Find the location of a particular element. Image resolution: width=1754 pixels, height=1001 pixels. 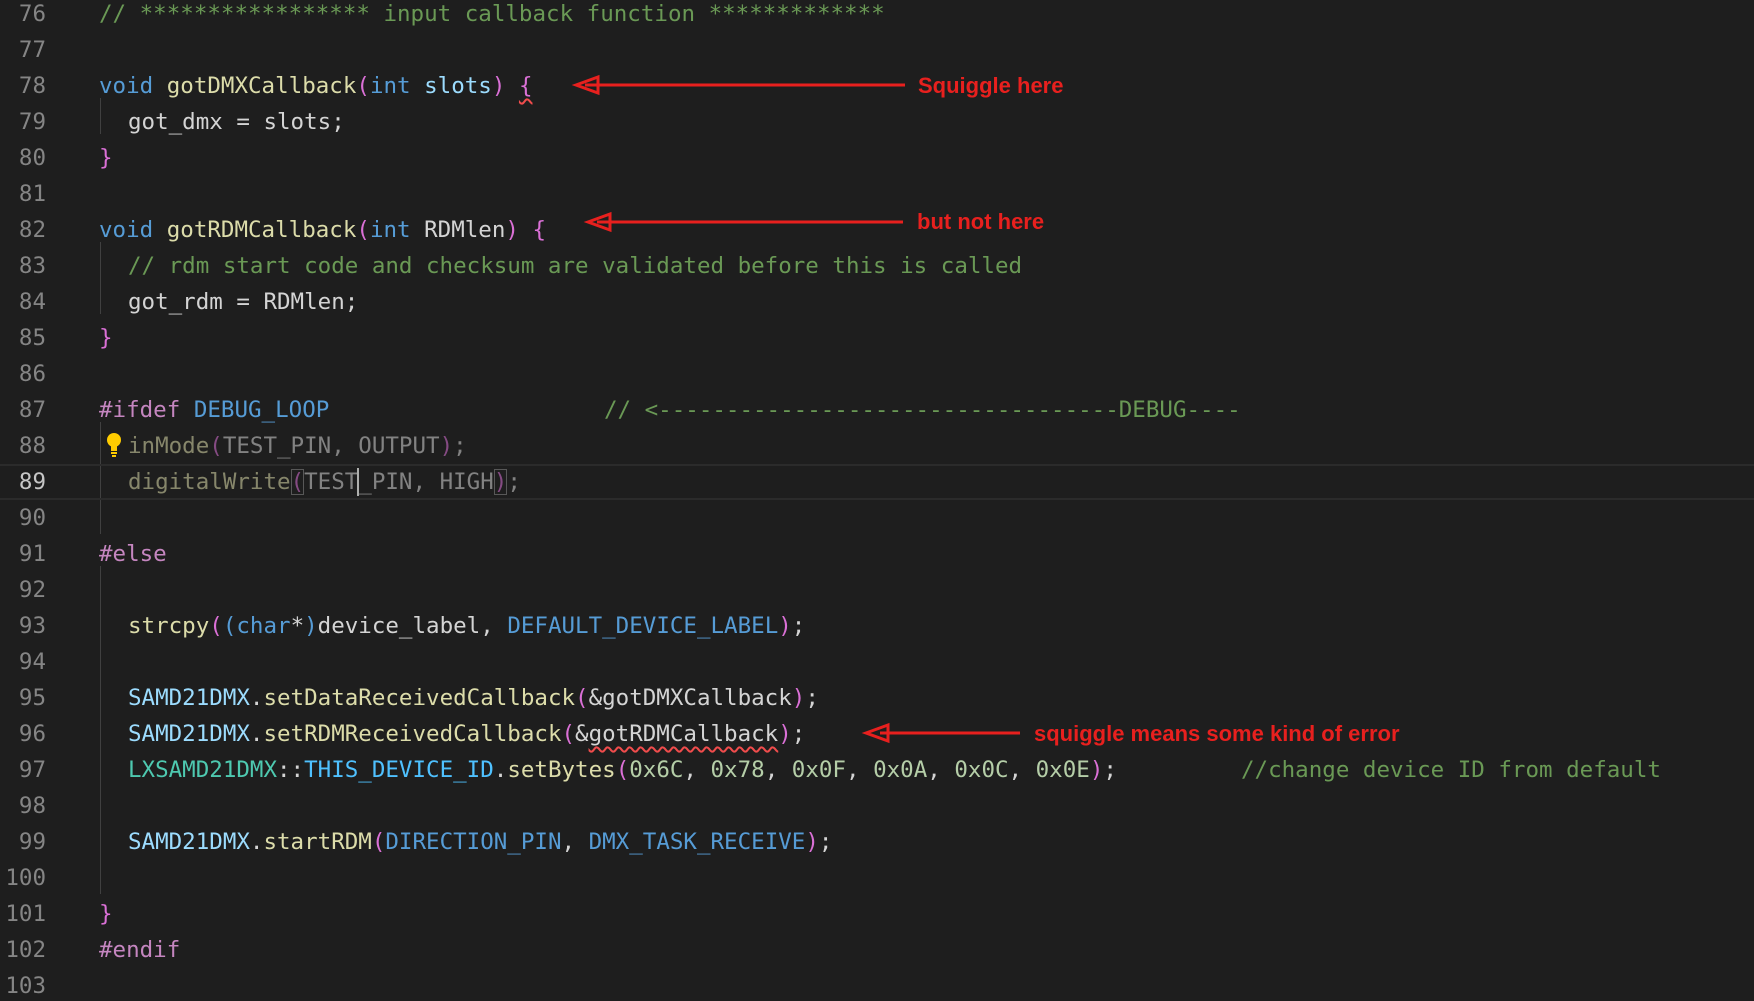

lightbulb-icon is located at coordinates (114, 445).